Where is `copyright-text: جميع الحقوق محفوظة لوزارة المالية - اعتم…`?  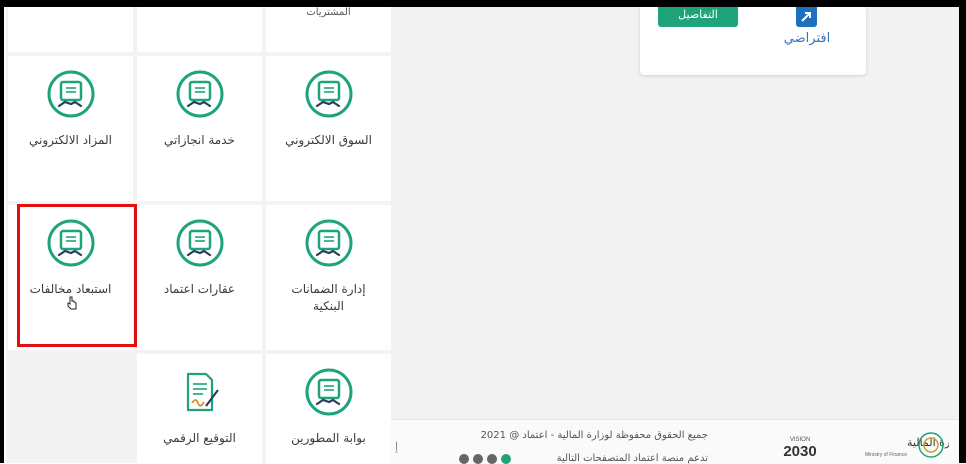 copyright-text: جميع الحقوق محفوظة لوزارة المالية - اعتم… is located at coordinates (594, 435).